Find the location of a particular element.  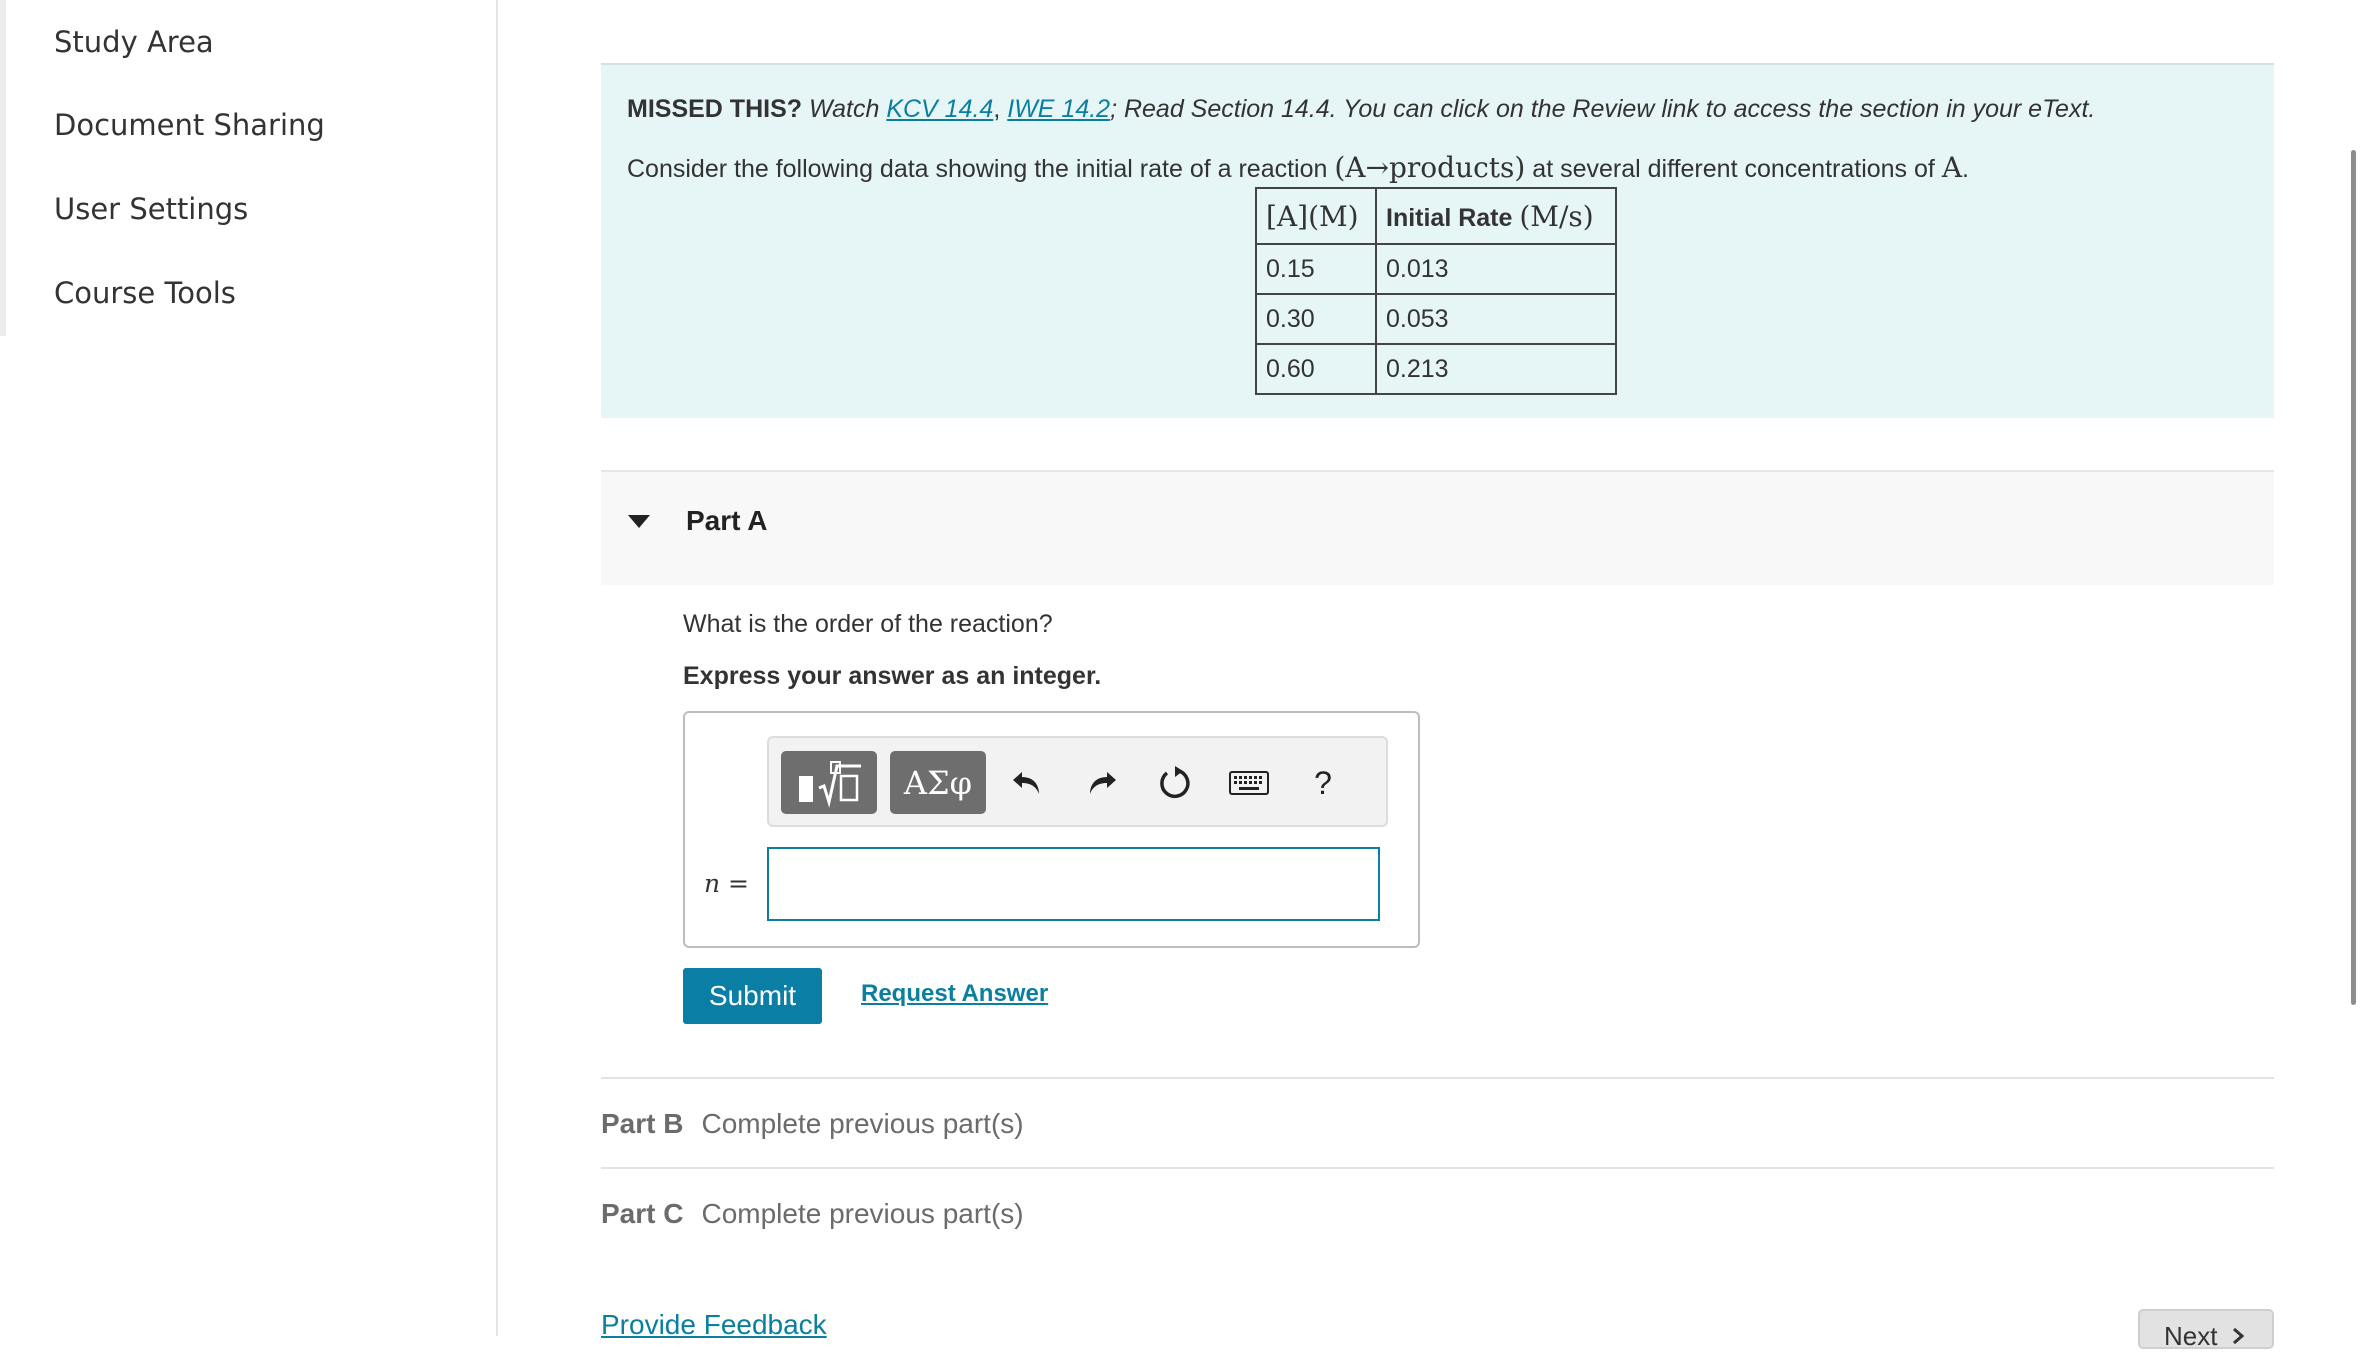

variable-label: n = is located at coordinates (726, 883).